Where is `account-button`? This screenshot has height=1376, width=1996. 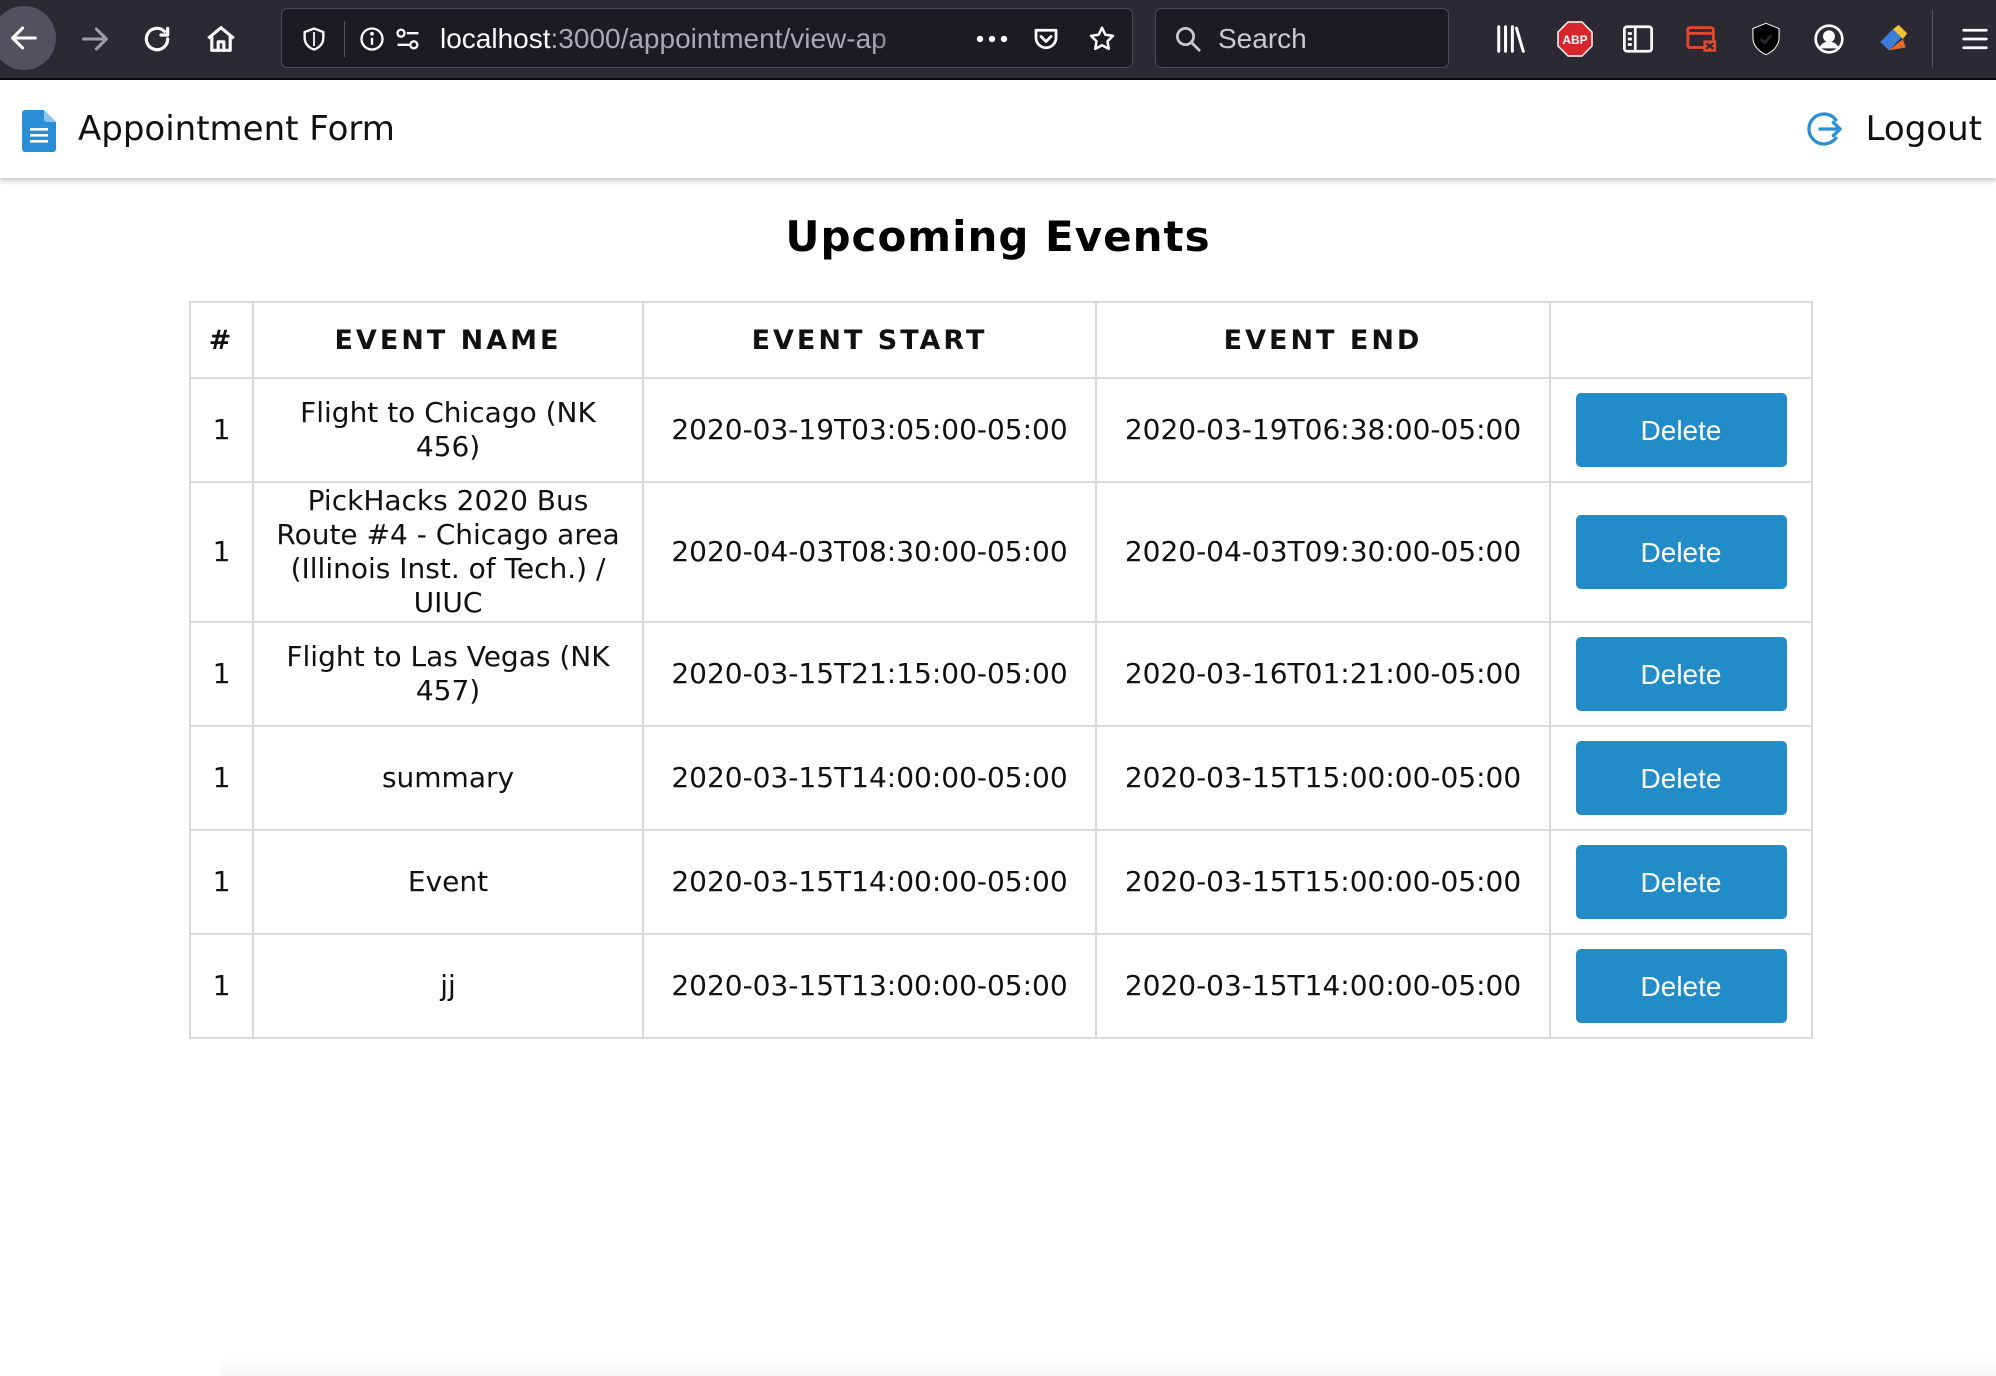
account-button is located at coordinates (1829, 39).